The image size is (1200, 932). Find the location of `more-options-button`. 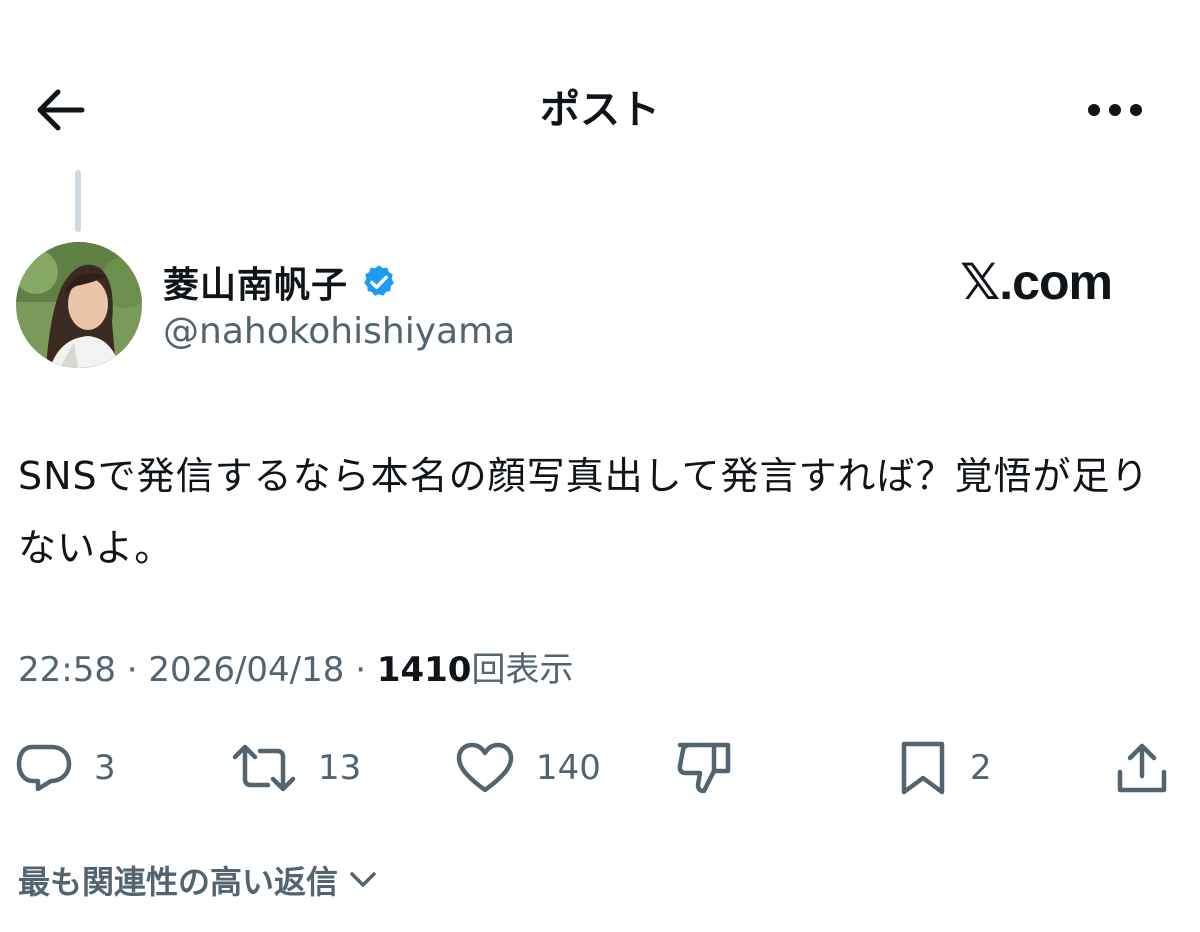

more-options-button is located at coordinates (1115, 110).